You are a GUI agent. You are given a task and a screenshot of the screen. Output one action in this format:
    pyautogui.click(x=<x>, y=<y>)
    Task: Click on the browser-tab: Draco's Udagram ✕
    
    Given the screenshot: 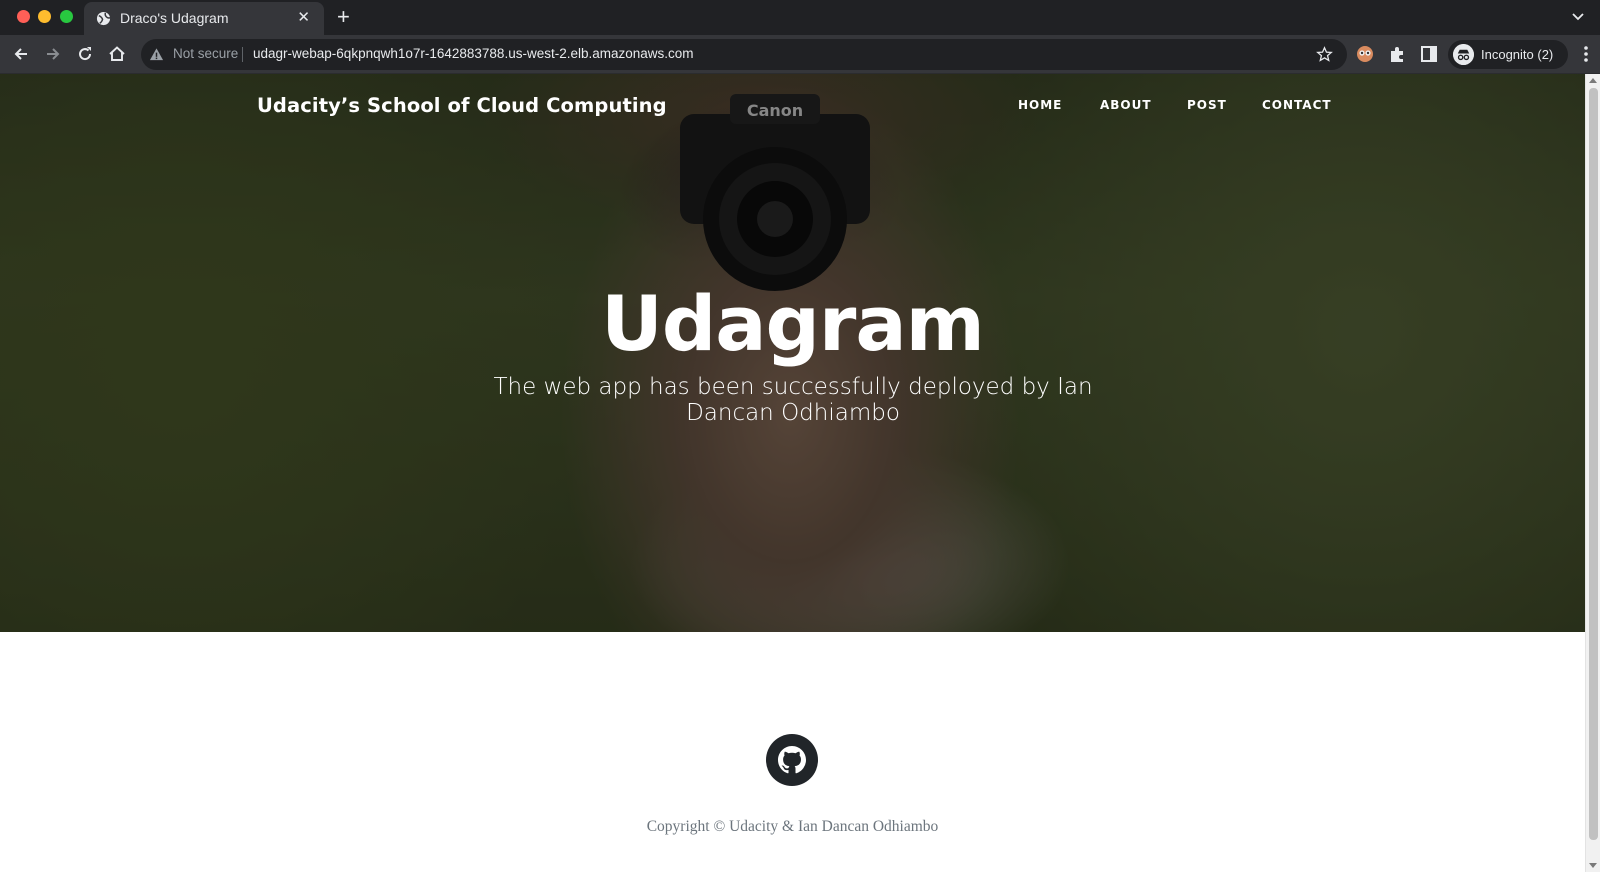 What is the action you would take?
    pyautogui.click(x=204, y=18)
    